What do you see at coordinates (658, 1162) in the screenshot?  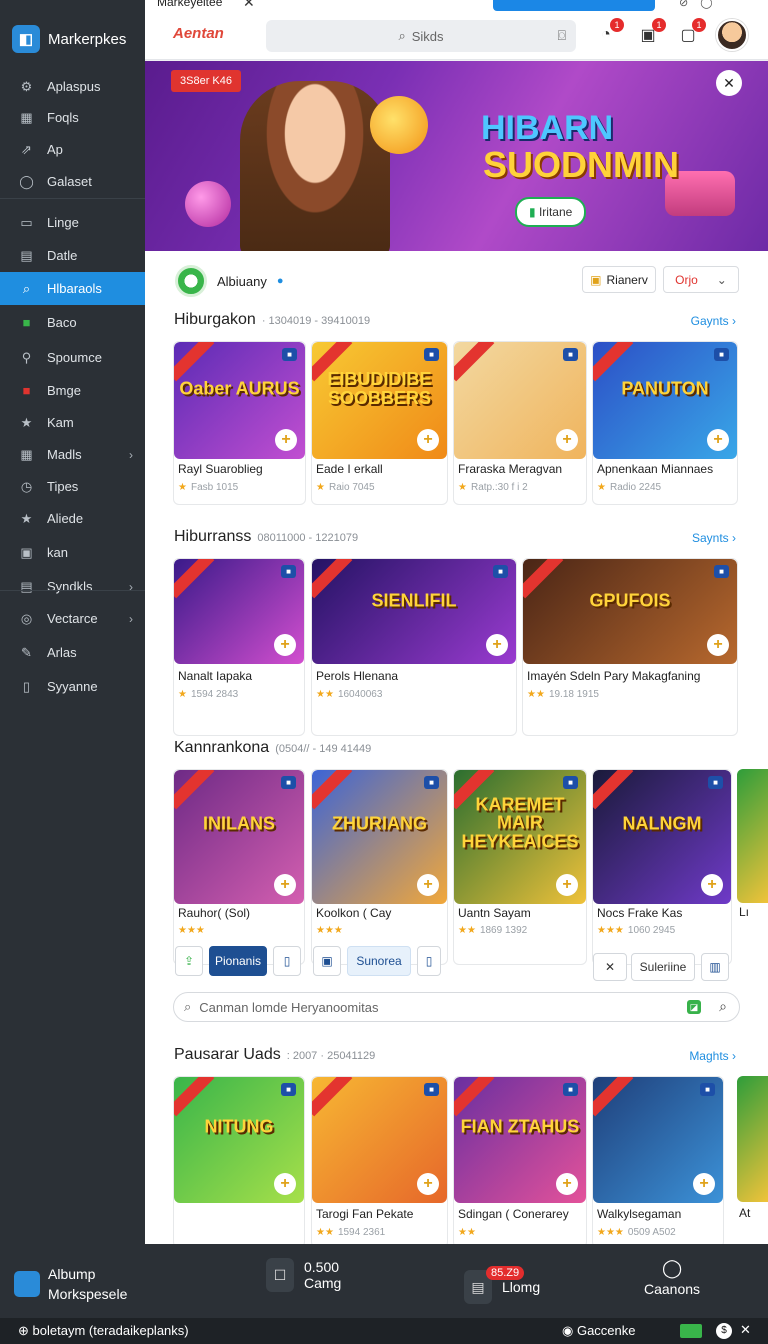 I see `game-card: ■ + Walkylsegaman ★★★ 0509 A502` at bounding box center [658, 1162].